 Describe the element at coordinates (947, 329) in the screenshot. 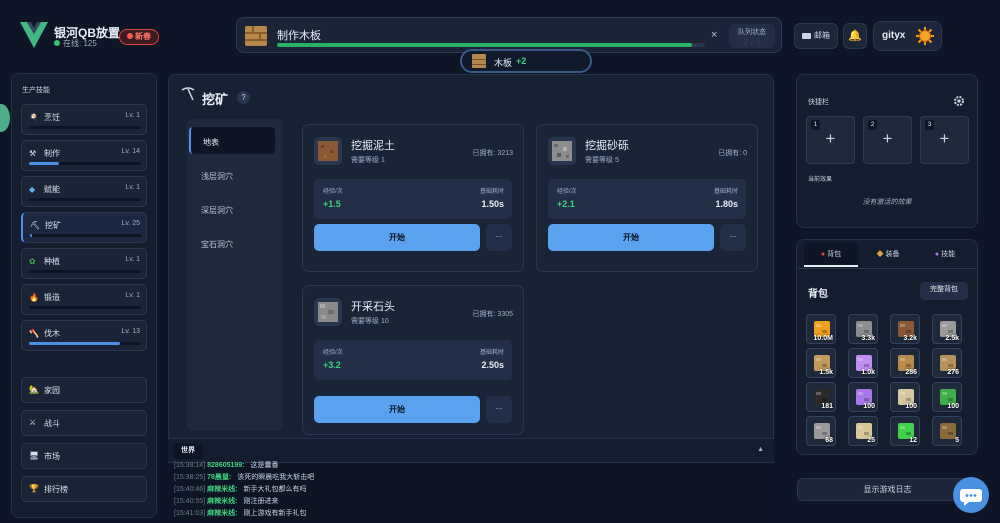

I see `inventory-slot: 2.5k` at that location.